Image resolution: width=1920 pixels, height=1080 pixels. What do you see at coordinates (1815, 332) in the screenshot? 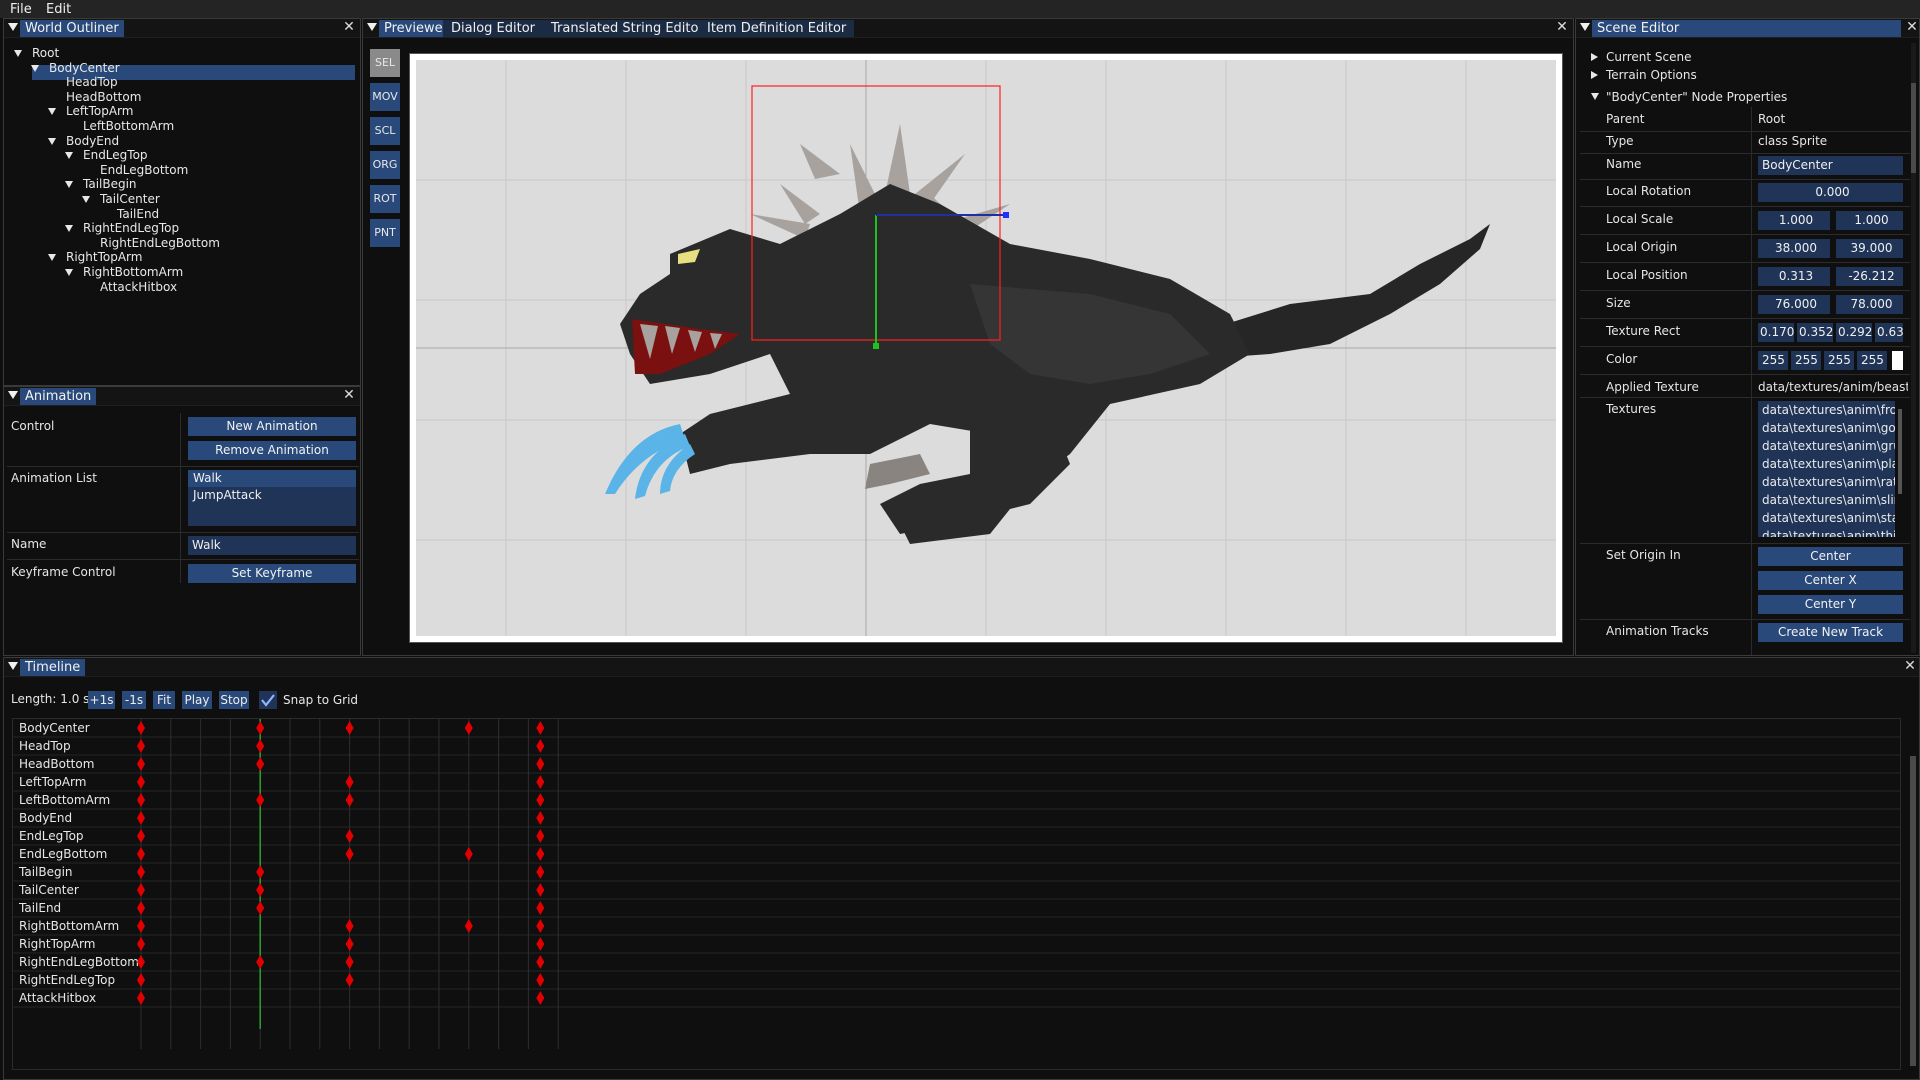
I see `texture-rect-input: 0.352` at bounding box center [1815, 332].